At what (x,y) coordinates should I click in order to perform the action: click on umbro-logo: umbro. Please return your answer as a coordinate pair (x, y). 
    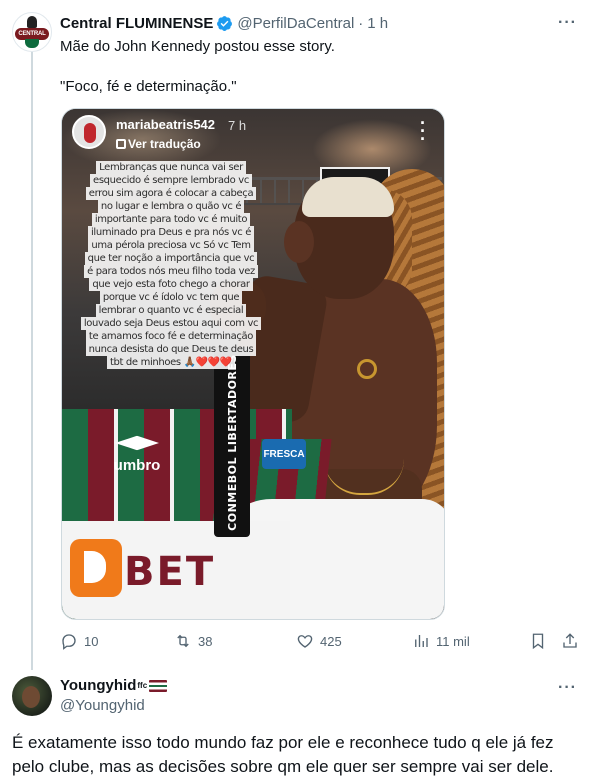
    Looking at the image, I should click on (137, 455).